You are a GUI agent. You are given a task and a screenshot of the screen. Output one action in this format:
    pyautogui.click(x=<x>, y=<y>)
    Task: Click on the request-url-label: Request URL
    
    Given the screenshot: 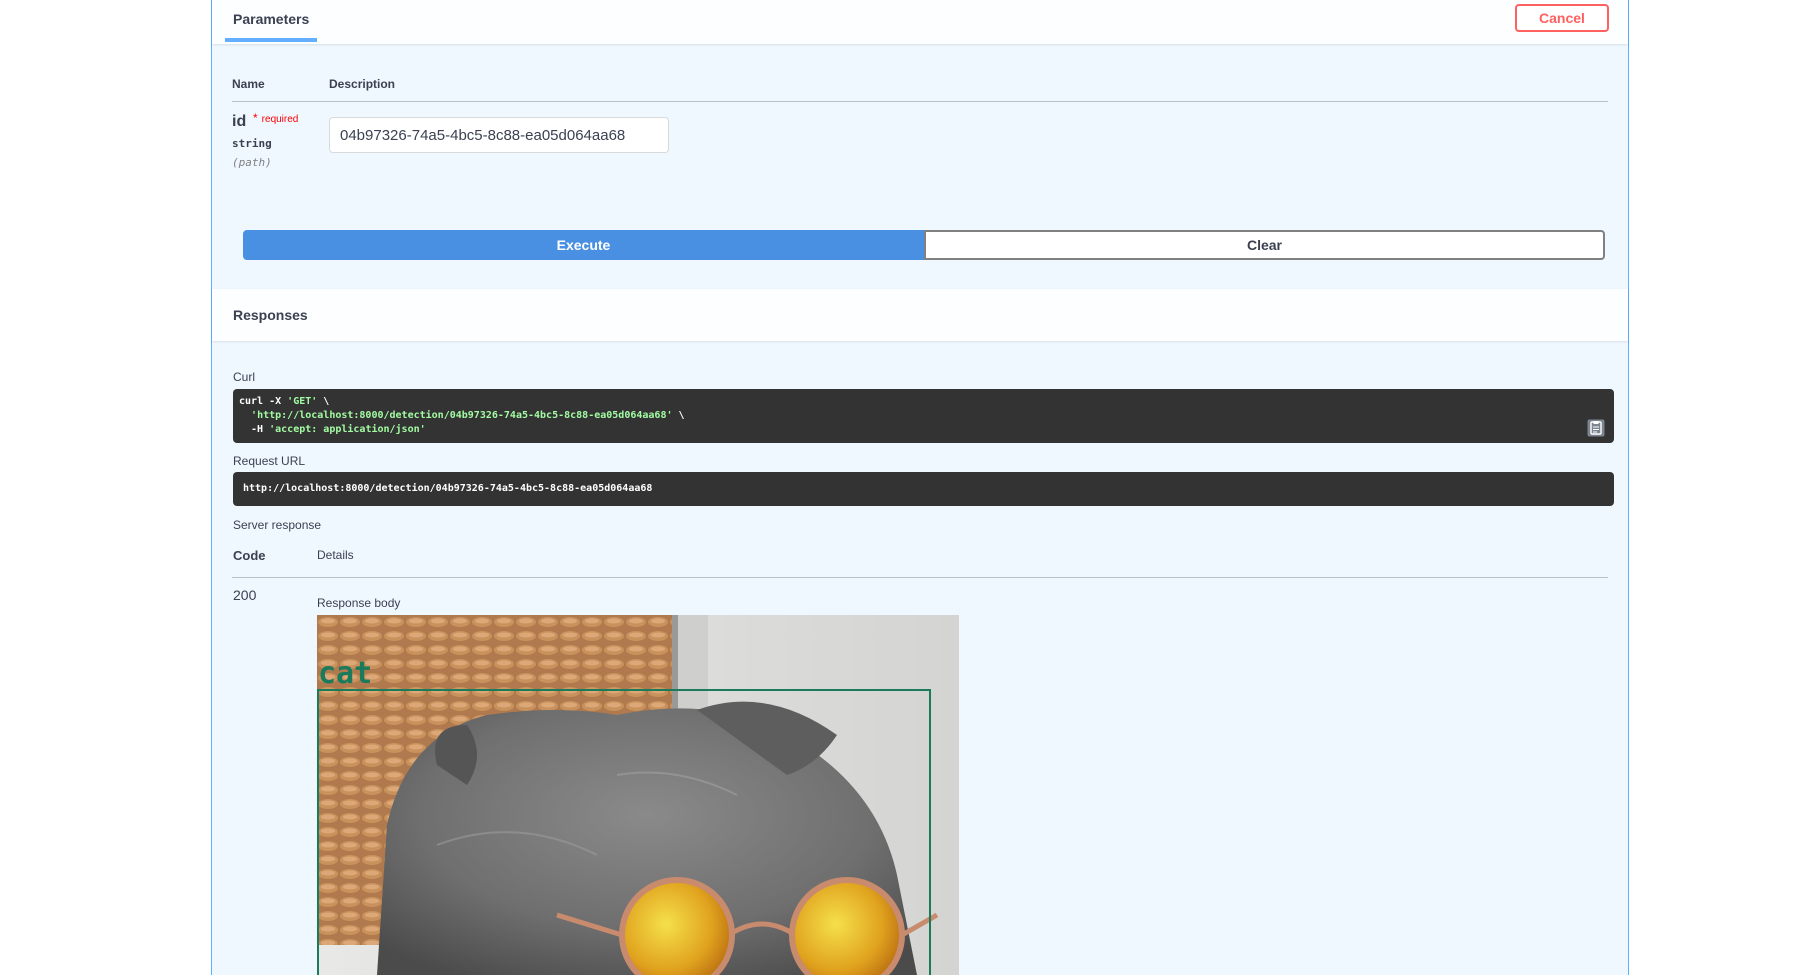 What is the action you would take?
    pyautogui.click(x=269, y=461)
    